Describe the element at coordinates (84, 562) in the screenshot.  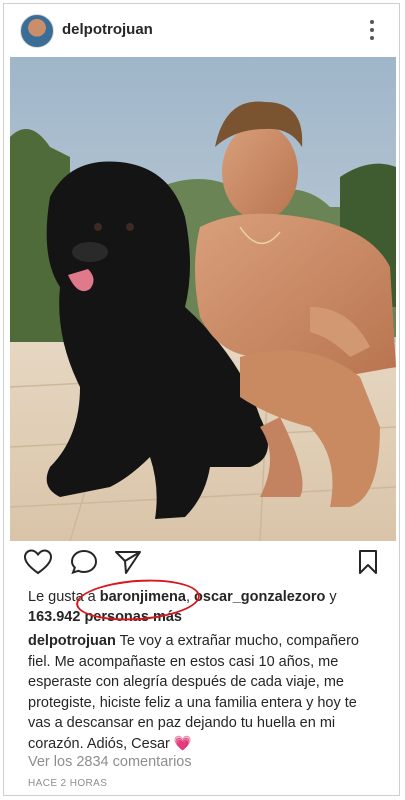
I see `comment-icon` at that location.